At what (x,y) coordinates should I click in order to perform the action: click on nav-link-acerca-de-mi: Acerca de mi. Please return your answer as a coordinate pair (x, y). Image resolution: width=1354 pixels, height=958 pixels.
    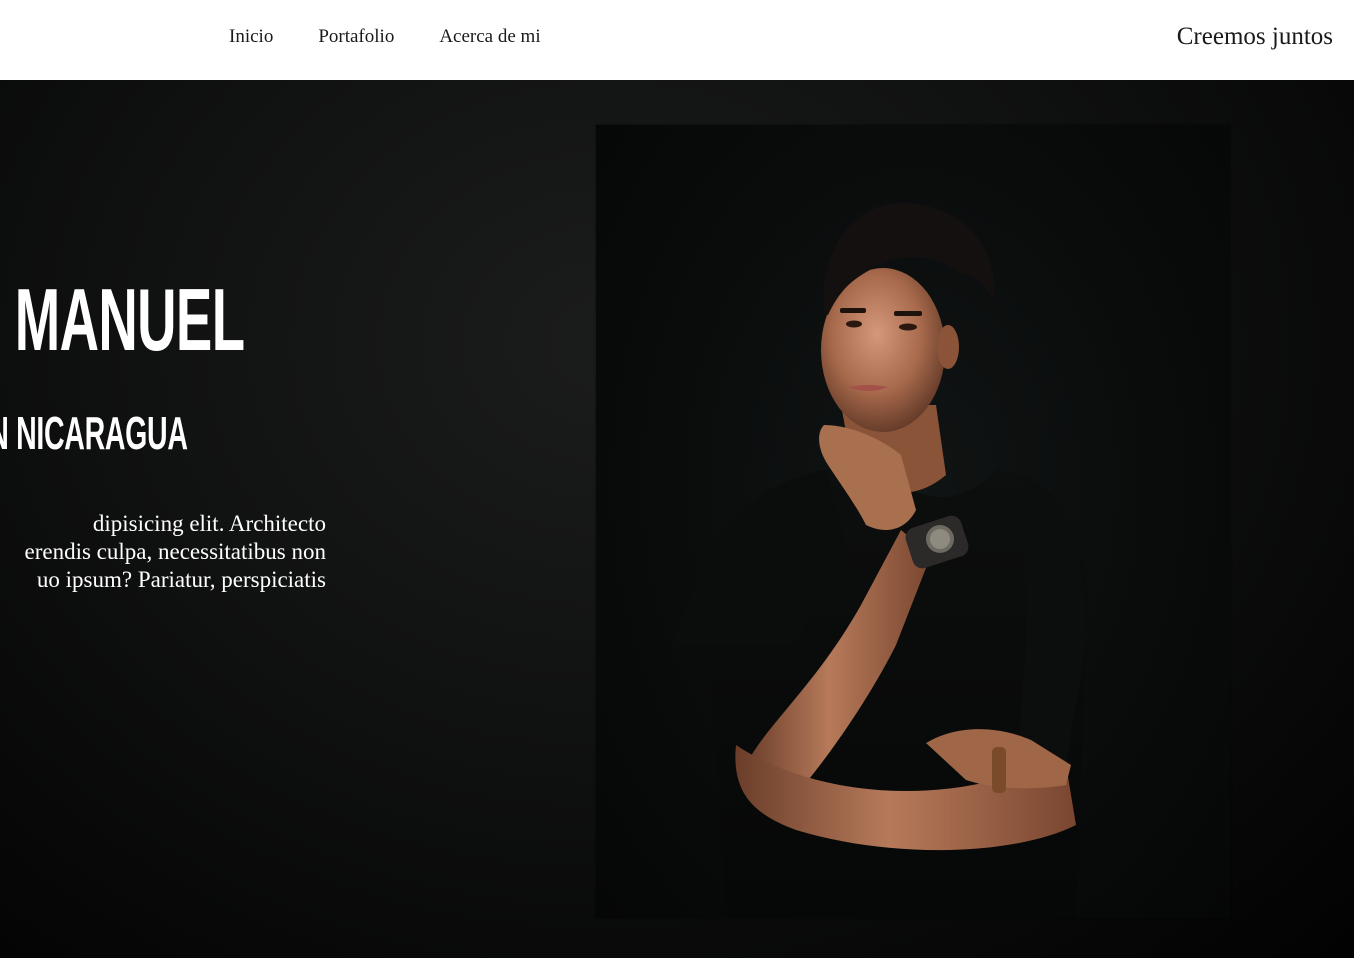
    Looking at the image, I should click on (489, 37).